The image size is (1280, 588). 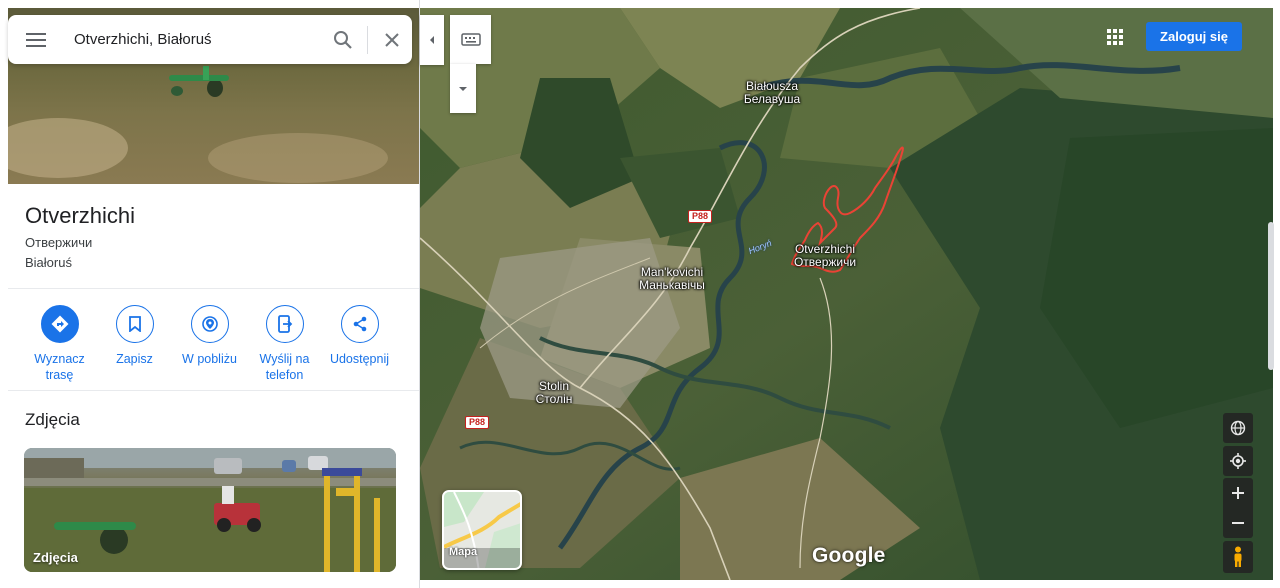 I want to click on zoom-controls, so click(x=1238, y=508).